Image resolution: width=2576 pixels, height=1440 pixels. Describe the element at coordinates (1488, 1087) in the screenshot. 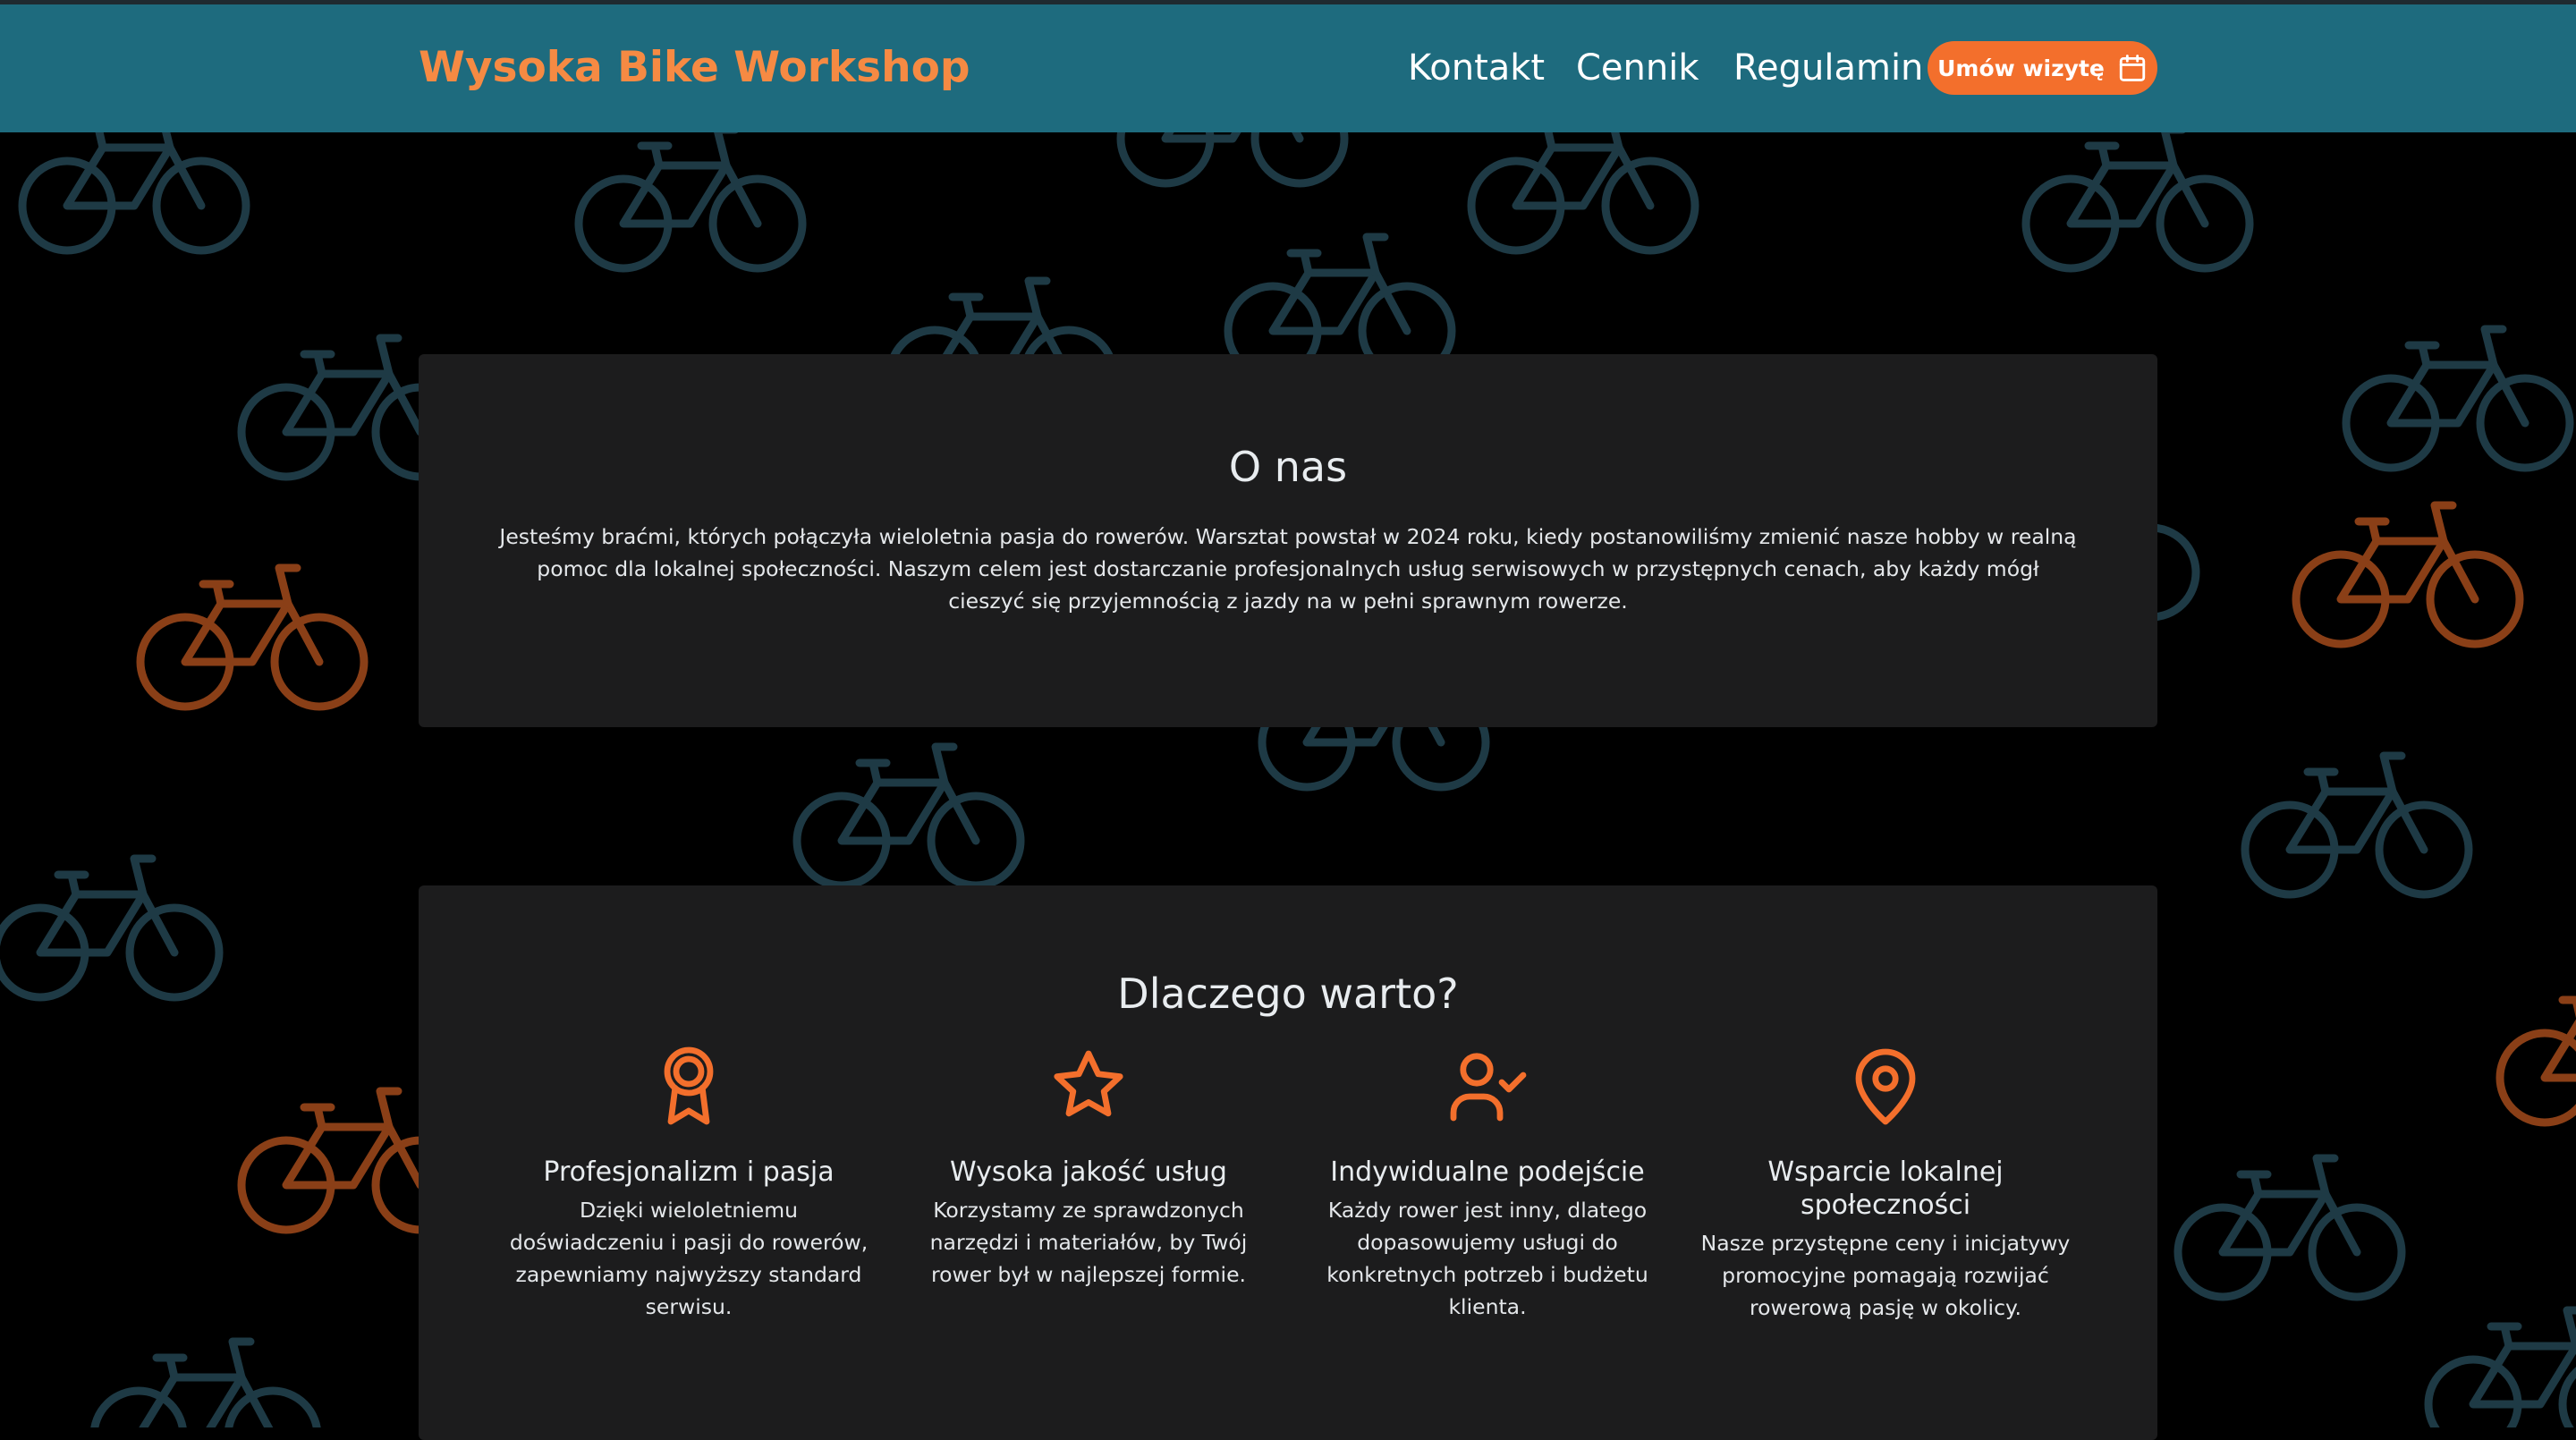

I see `user-check-icon` at that location.